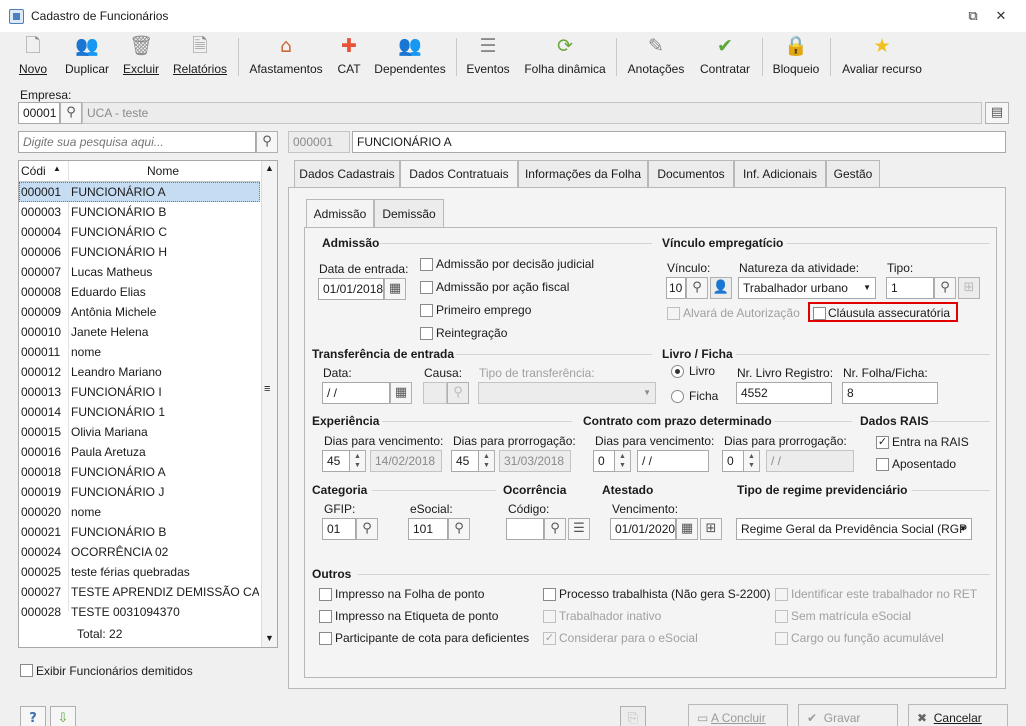 This screenshot has height=726, width=1026. What do you see at coordinates (882, 464) in the screenshot?
I see `retired-checkbox` at bounding box center [882, 464].